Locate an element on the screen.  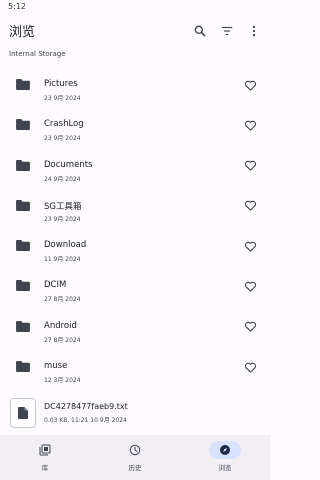
breadcrumb: Internal Storage is located at coordinates (37, 54).